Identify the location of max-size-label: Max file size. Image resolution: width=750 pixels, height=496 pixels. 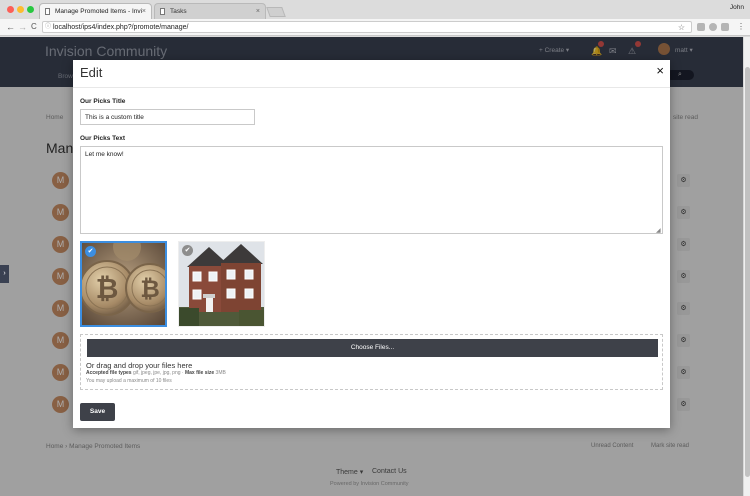
(199, 373).